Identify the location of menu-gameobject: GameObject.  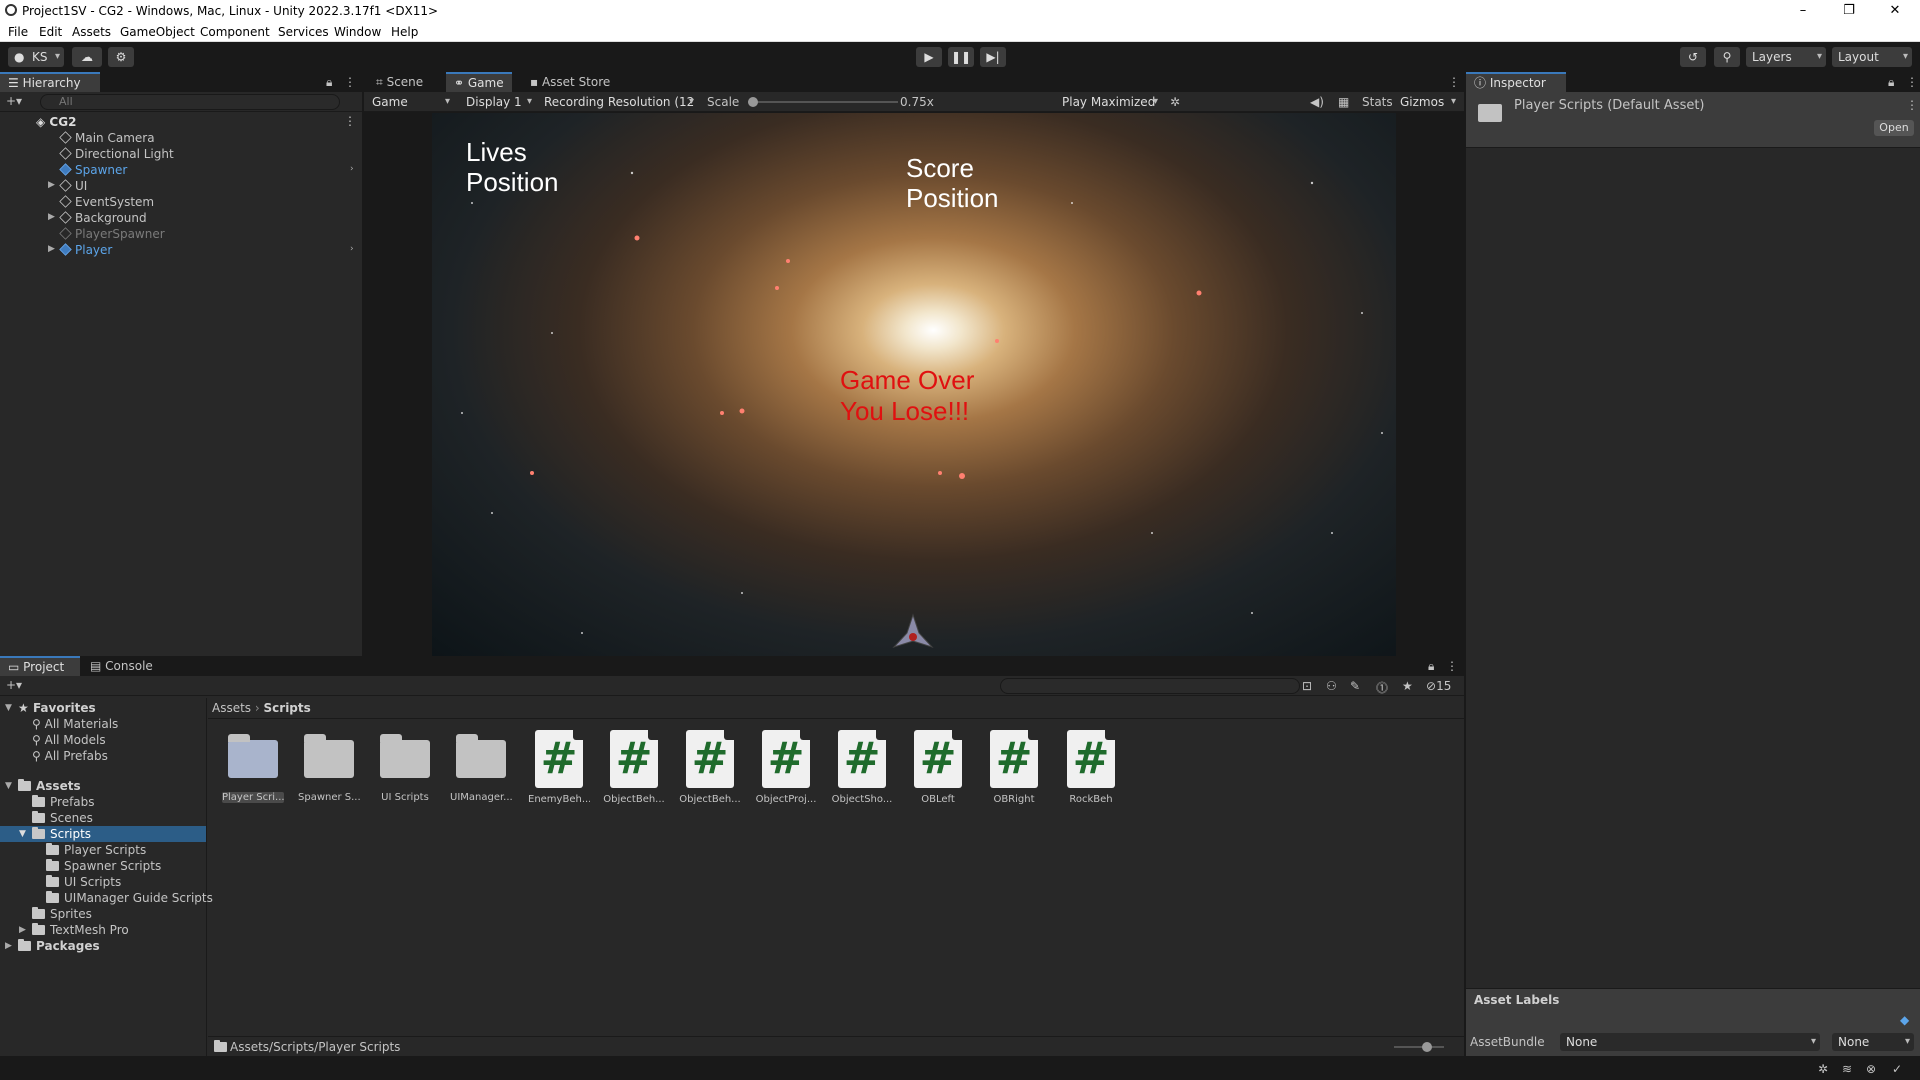
(157, 32).